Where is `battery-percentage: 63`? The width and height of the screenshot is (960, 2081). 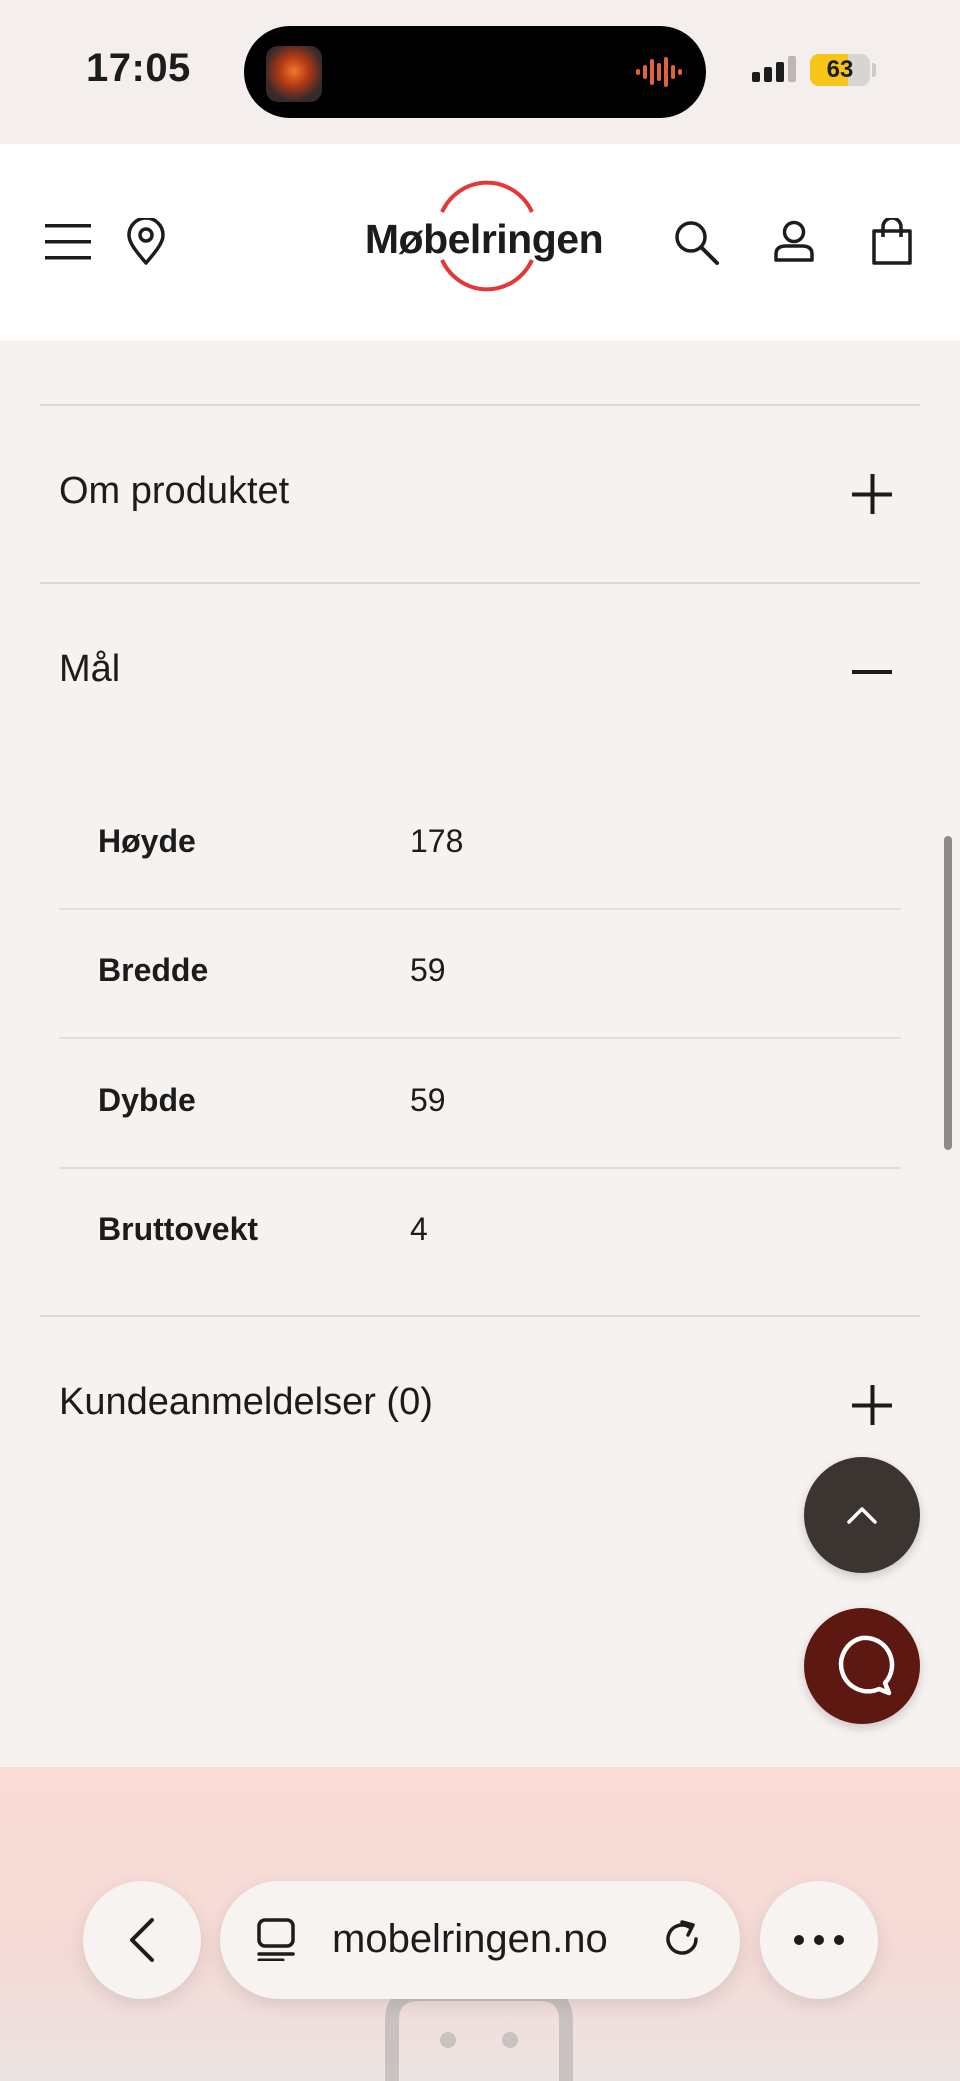 battery-percentage: 63 is located at coordinates (840, 69).